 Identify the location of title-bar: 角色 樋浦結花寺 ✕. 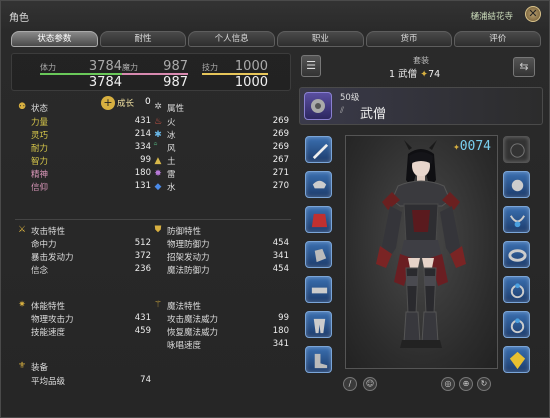
(275, 14).